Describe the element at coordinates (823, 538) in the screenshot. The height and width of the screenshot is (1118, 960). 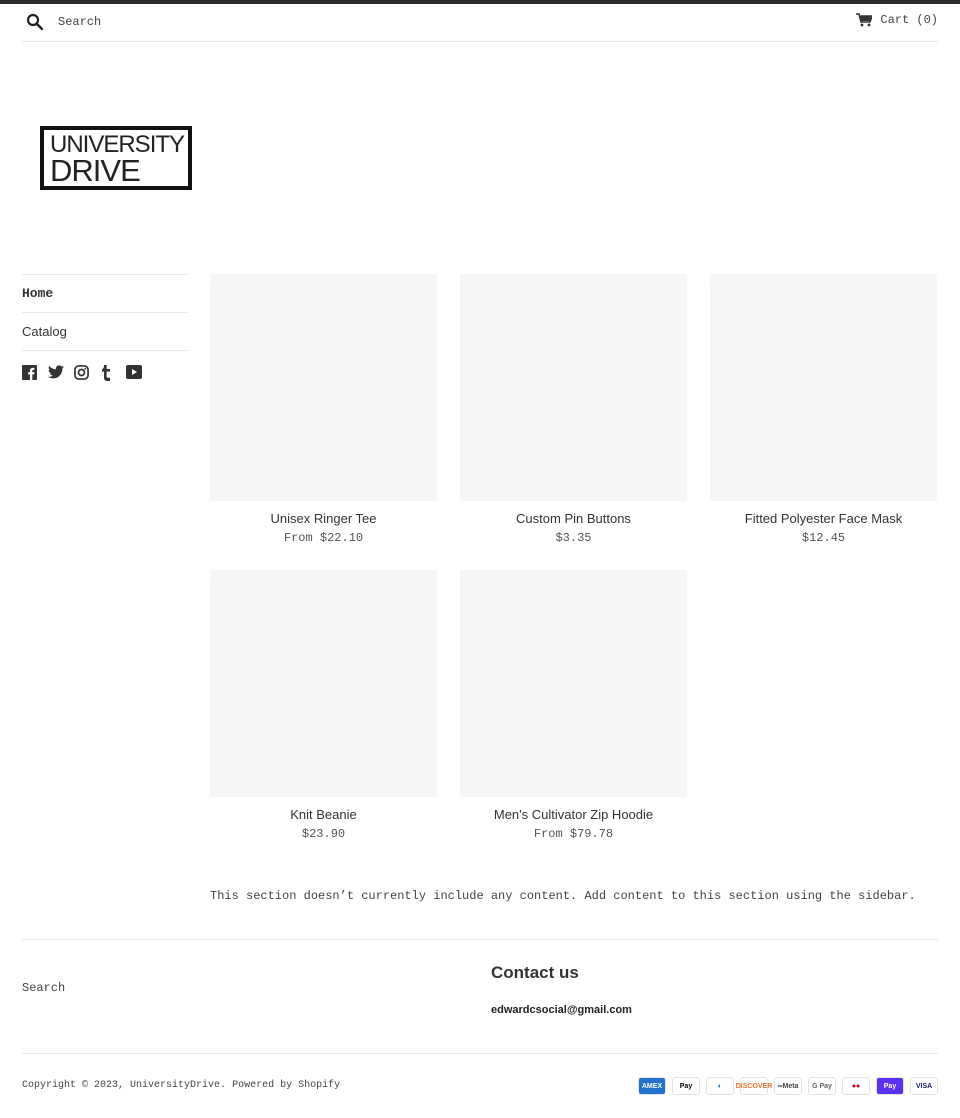
I see `product-price: $12.45` at that location.